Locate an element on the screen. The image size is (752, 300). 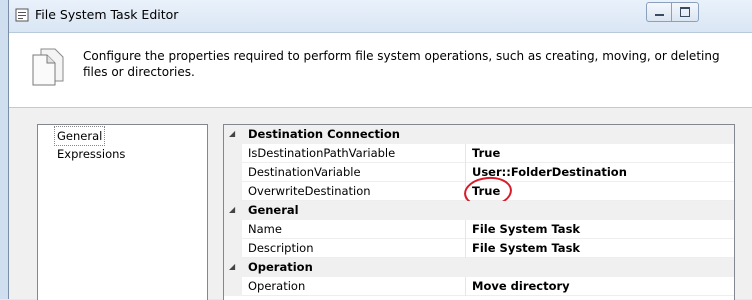
desktop-edge is located at coordinates (4, 149).